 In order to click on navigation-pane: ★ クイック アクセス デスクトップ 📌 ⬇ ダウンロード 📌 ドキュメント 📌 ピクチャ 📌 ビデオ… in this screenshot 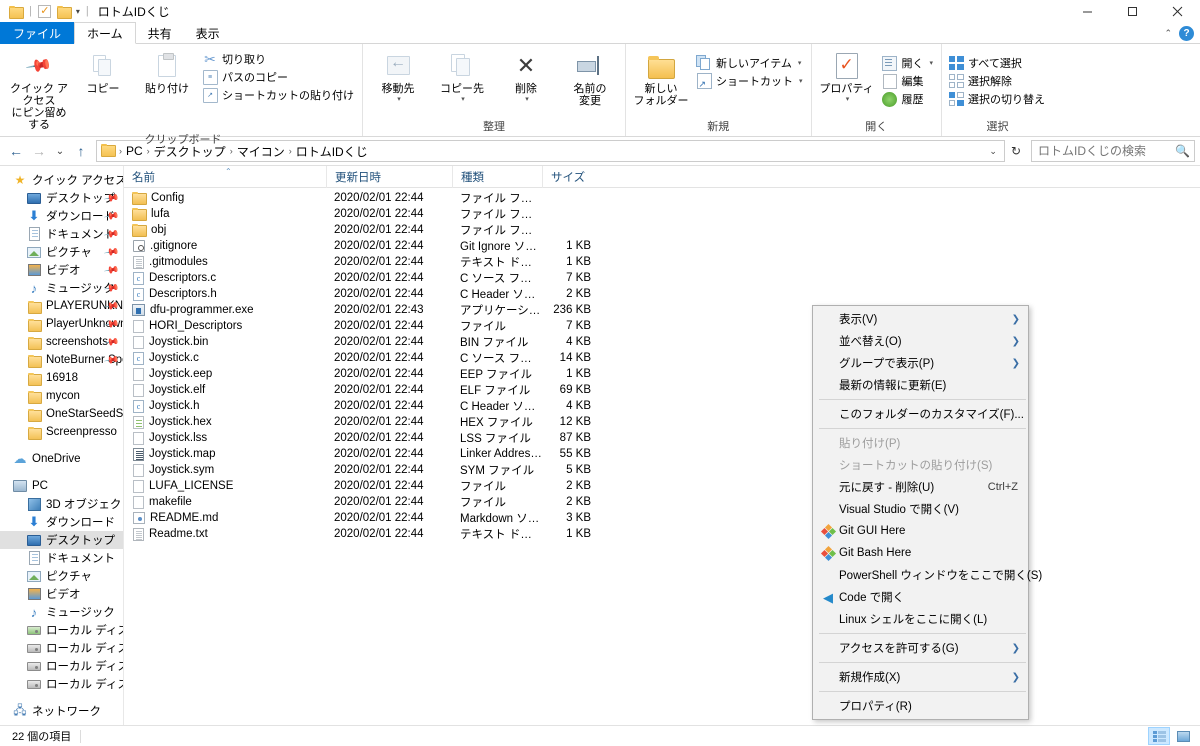, I will do `click(62, 448)`.